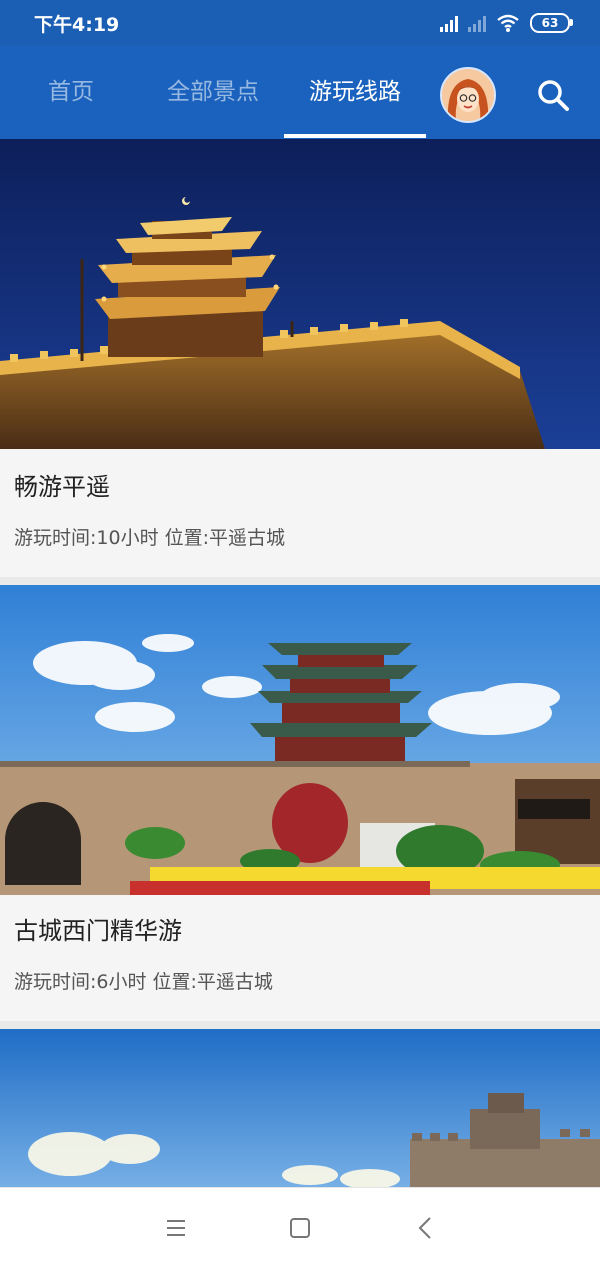 The height and width of the screenshot is (1268, 600). I want to click on signal-icon-secondary, so click(477, 23).